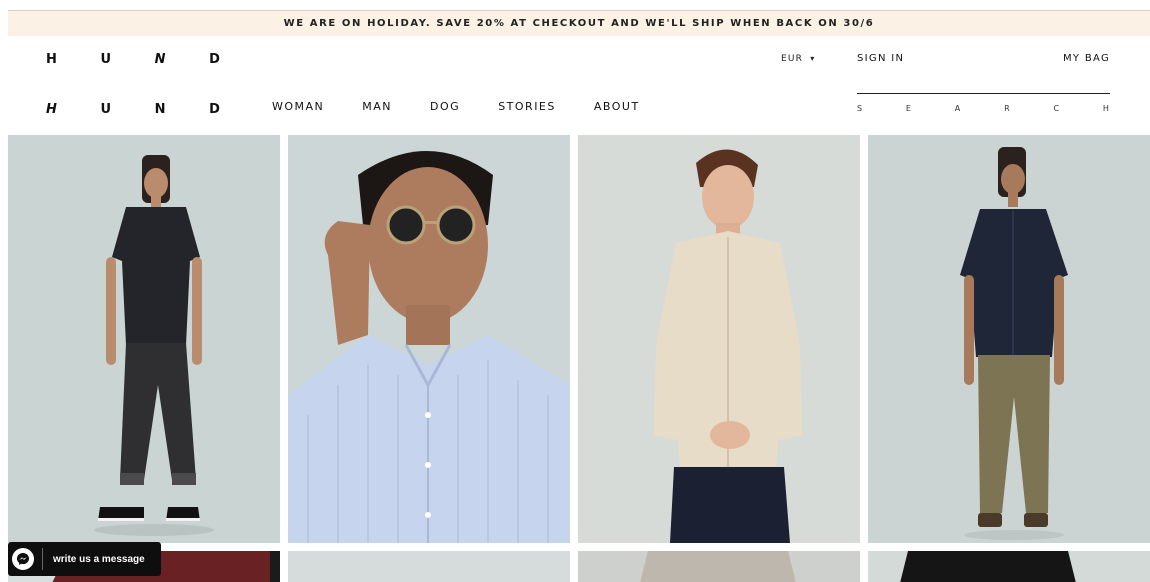 This screenshot has width=1150, height=582. I want to click on product-pants, so click(730, 505).